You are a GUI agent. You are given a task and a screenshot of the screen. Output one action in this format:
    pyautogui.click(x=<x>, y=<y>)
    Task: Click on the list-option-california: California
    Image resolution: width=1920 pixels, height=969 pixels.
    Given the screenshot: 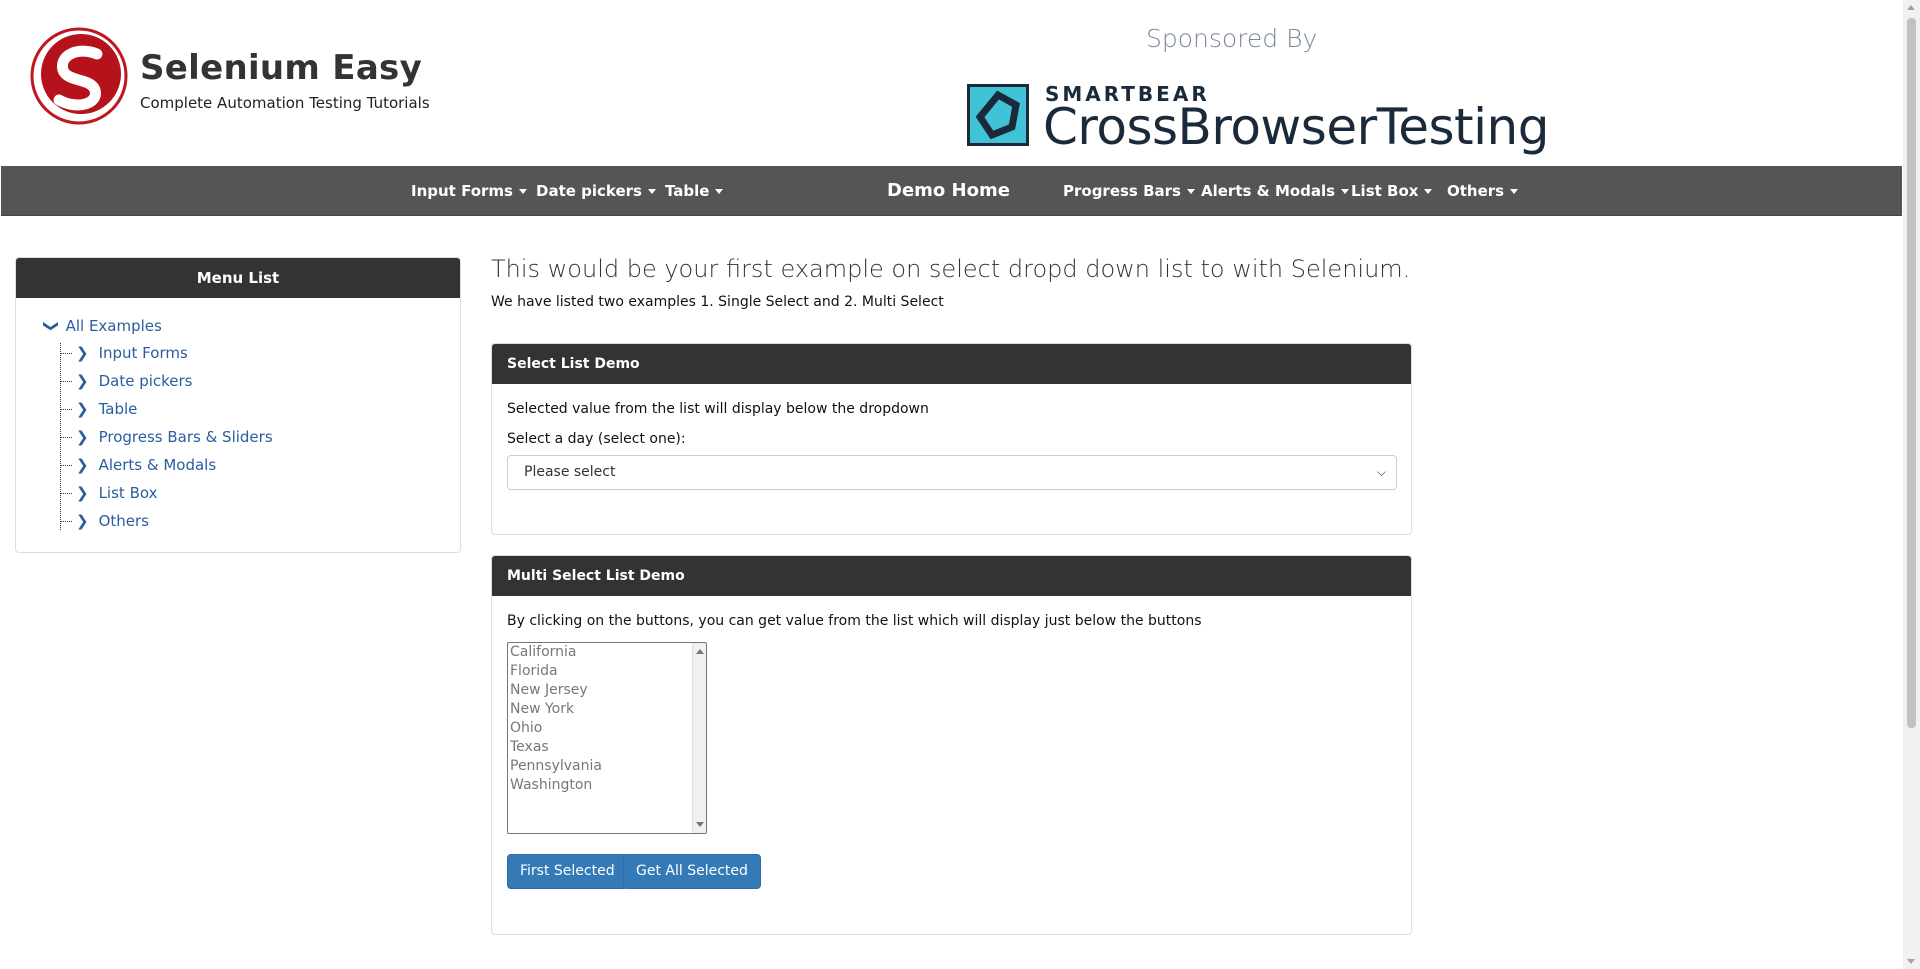 What is the action you would take?
    pyautogui.click(x=607, y=652)
    